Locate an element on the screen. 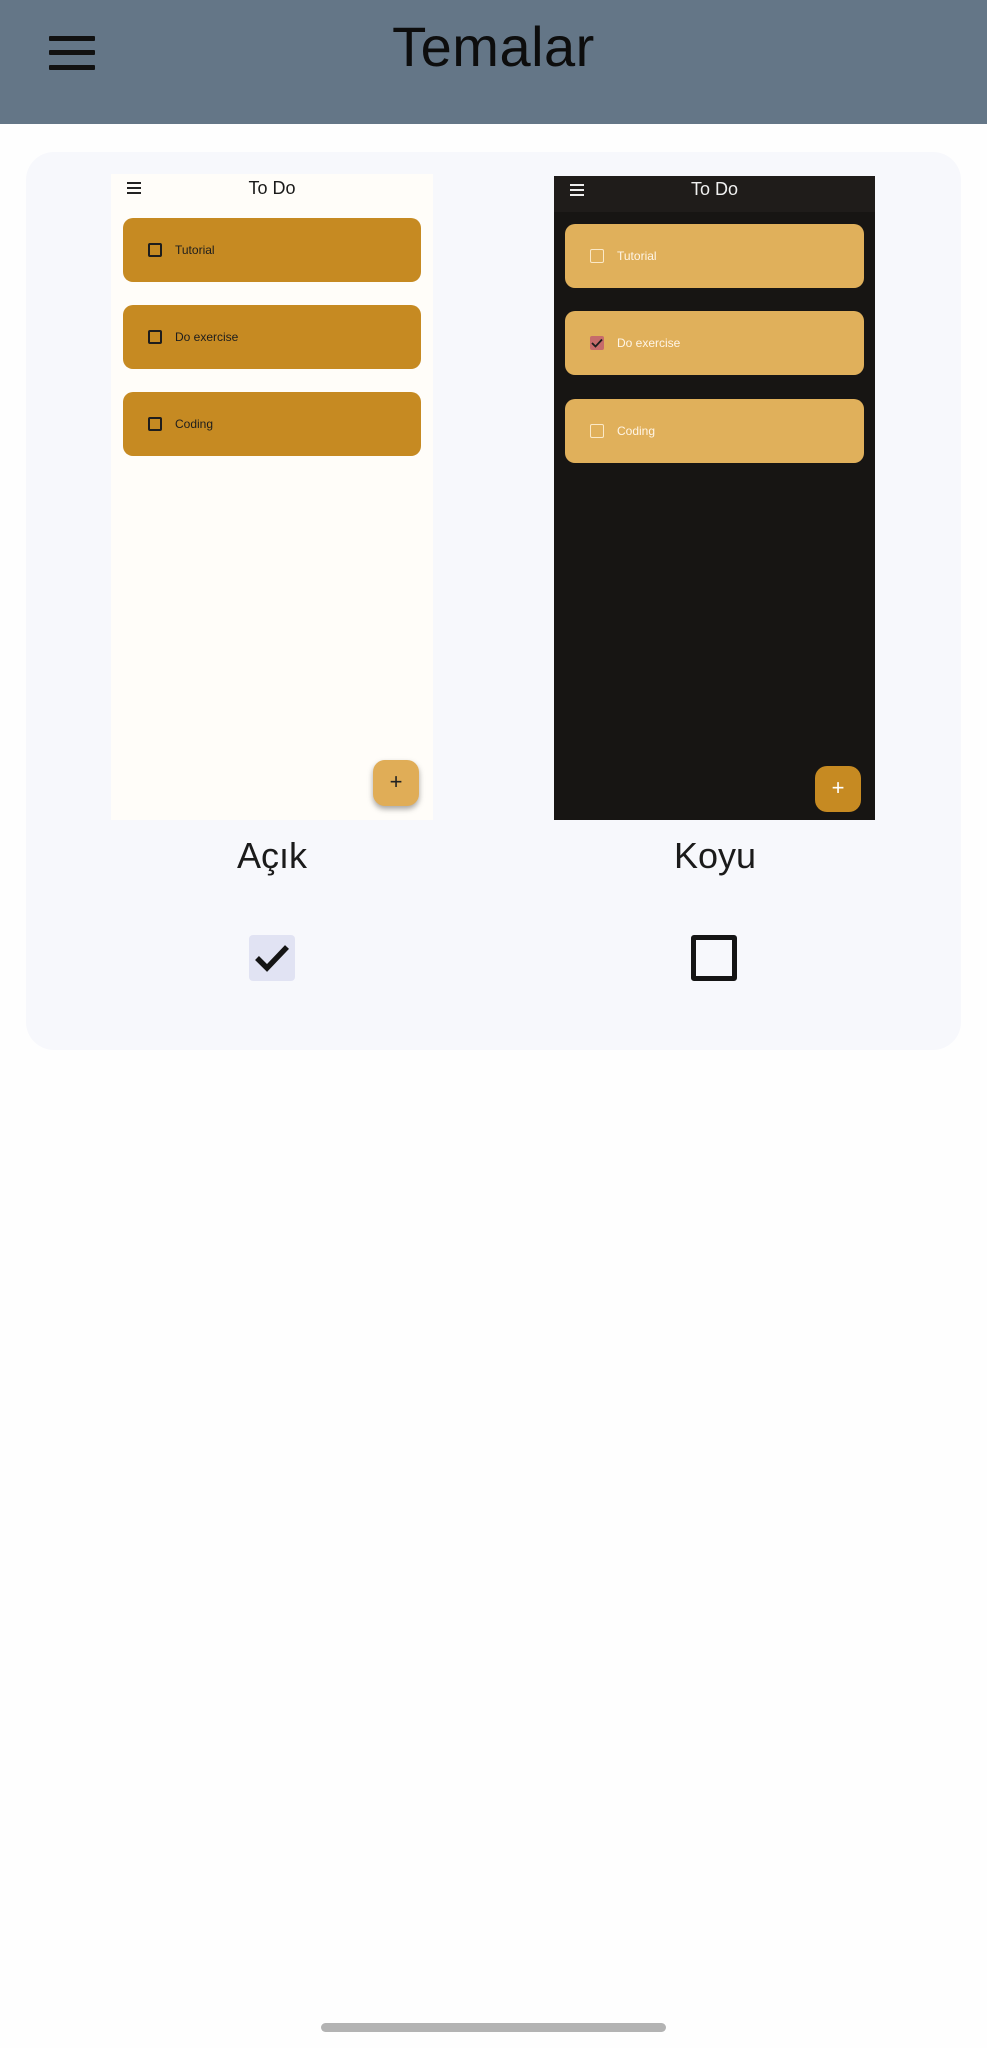 The image size is (987, 2048). theme-label-light: Açık is located at coordinates (271, 855).